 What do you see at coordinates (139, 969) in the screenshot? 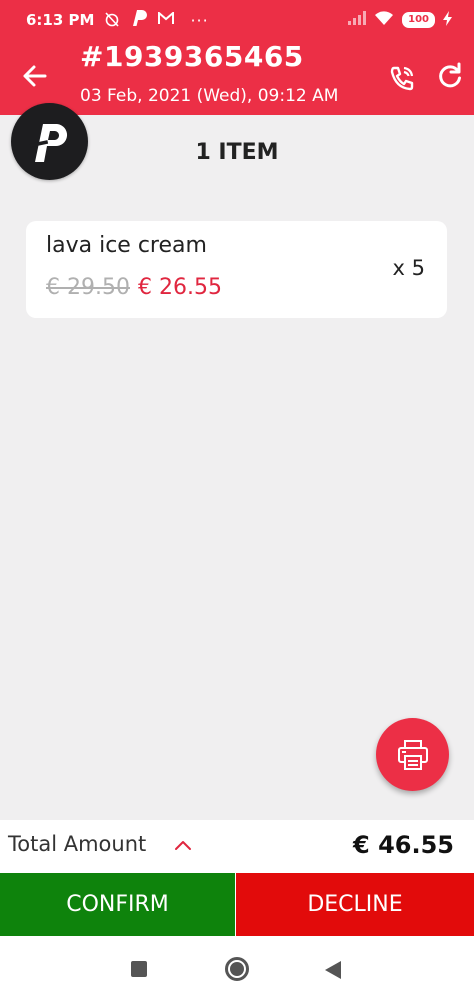
I see `recents-nav-button` at bounding box center [139, 969].